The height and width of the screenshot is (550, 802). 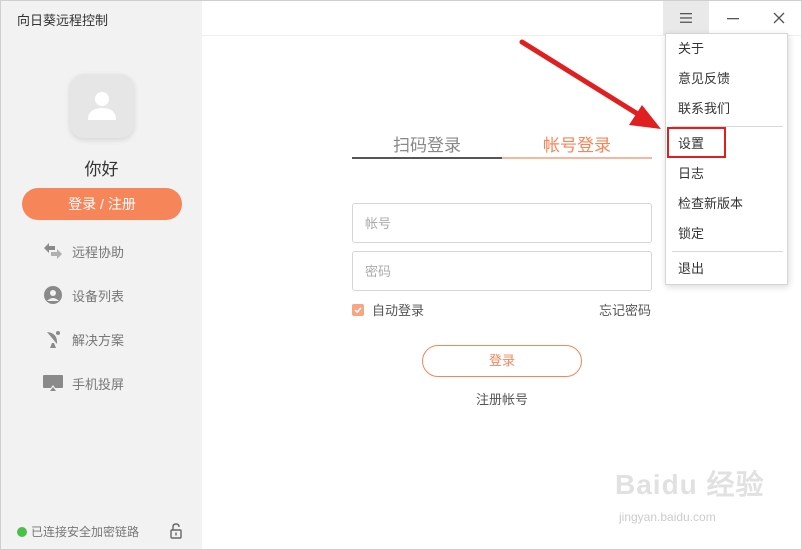 I want to click on sidebar-nav: 远程协助 设备列表 解决方案 手机投屏, so click(x=83, y=326).